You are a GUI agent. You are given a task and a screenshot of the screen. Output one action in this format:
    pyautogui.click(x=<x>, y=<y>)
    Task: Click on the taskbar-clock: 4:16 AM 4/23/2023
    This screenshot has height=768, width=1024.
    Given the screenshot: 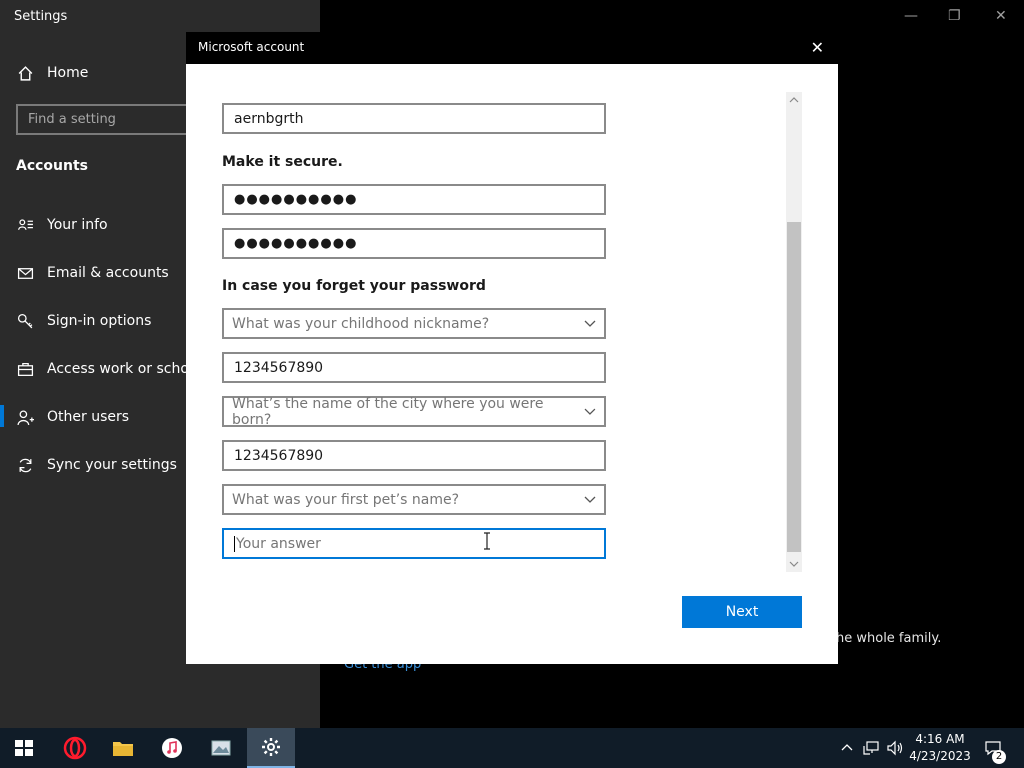 What is the action you would take?
    pyautogui.click(x=940, y=748)
    